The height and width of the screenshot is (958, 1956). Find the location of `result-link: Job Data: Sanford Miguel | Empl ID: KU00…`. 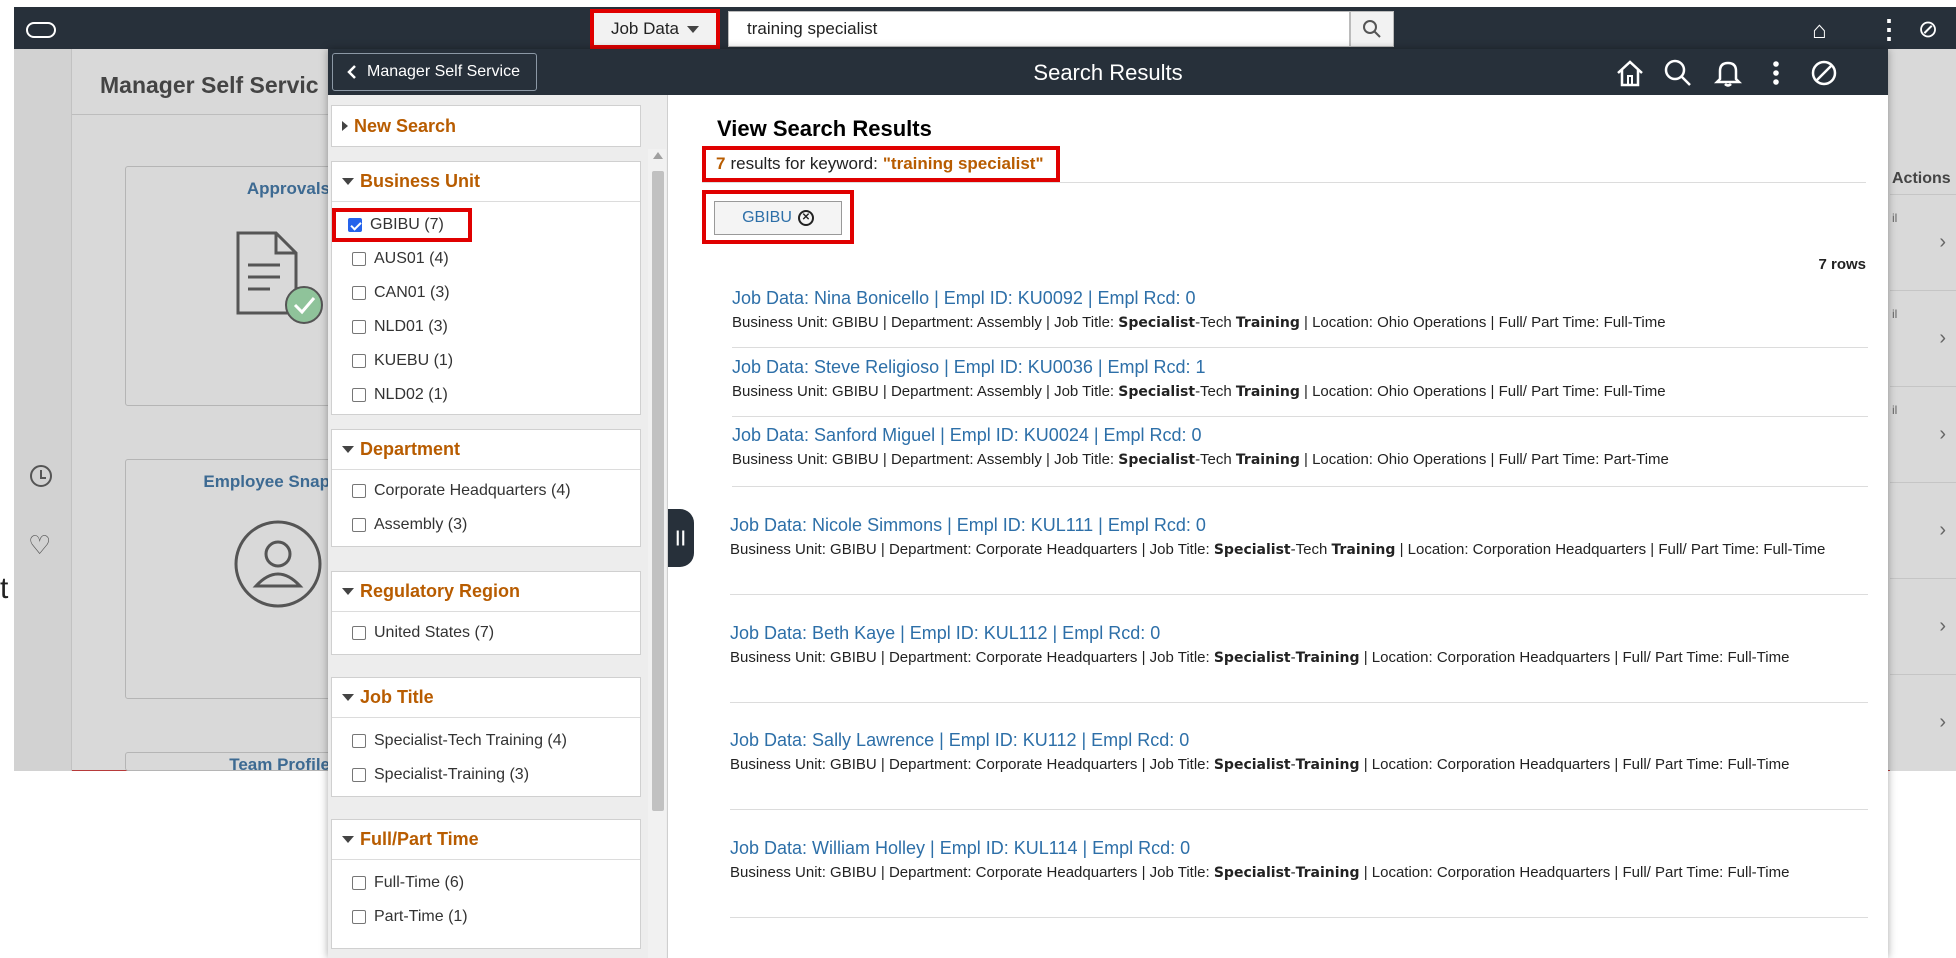

result-link: Job Data: Sanford Miguel | Empl ID: KU00… is located at coordinates (1300, 435).